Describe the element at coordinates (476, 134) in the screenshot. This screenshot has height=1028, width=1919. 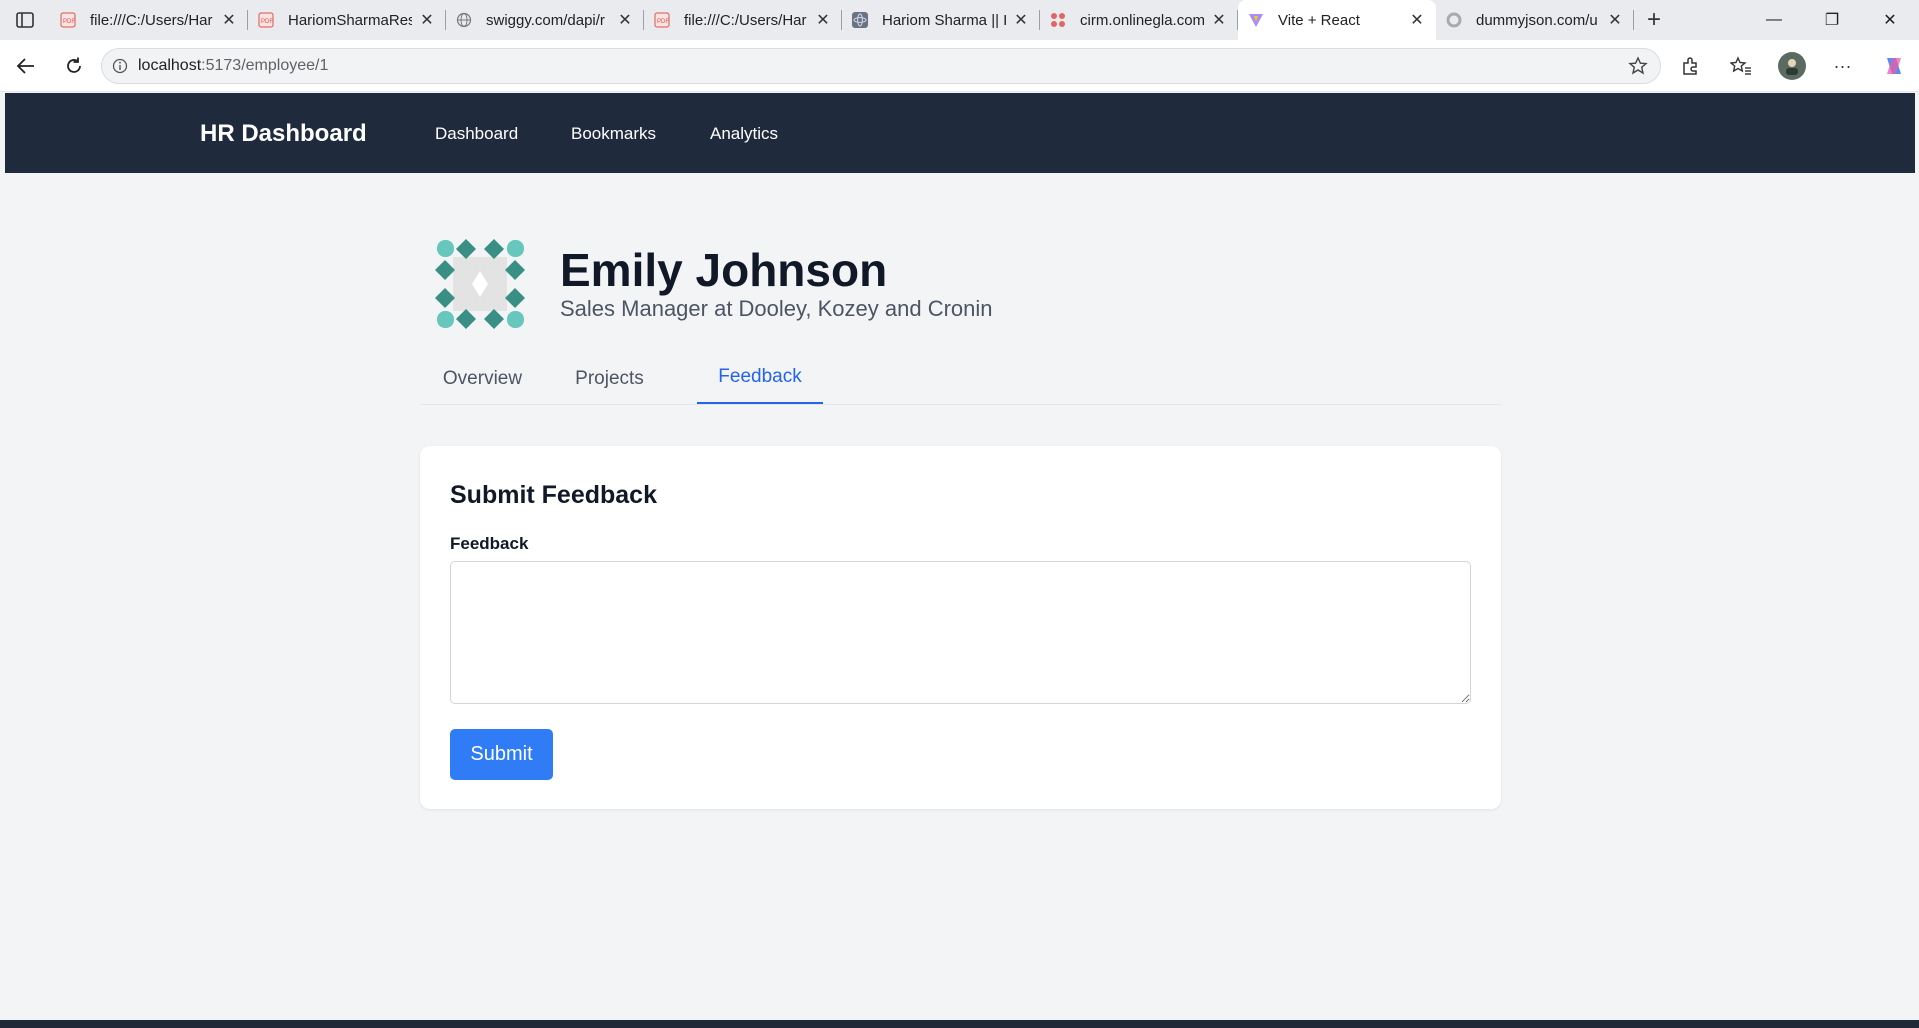
I see `nav-link-dashboard: Dashboard` at that location.